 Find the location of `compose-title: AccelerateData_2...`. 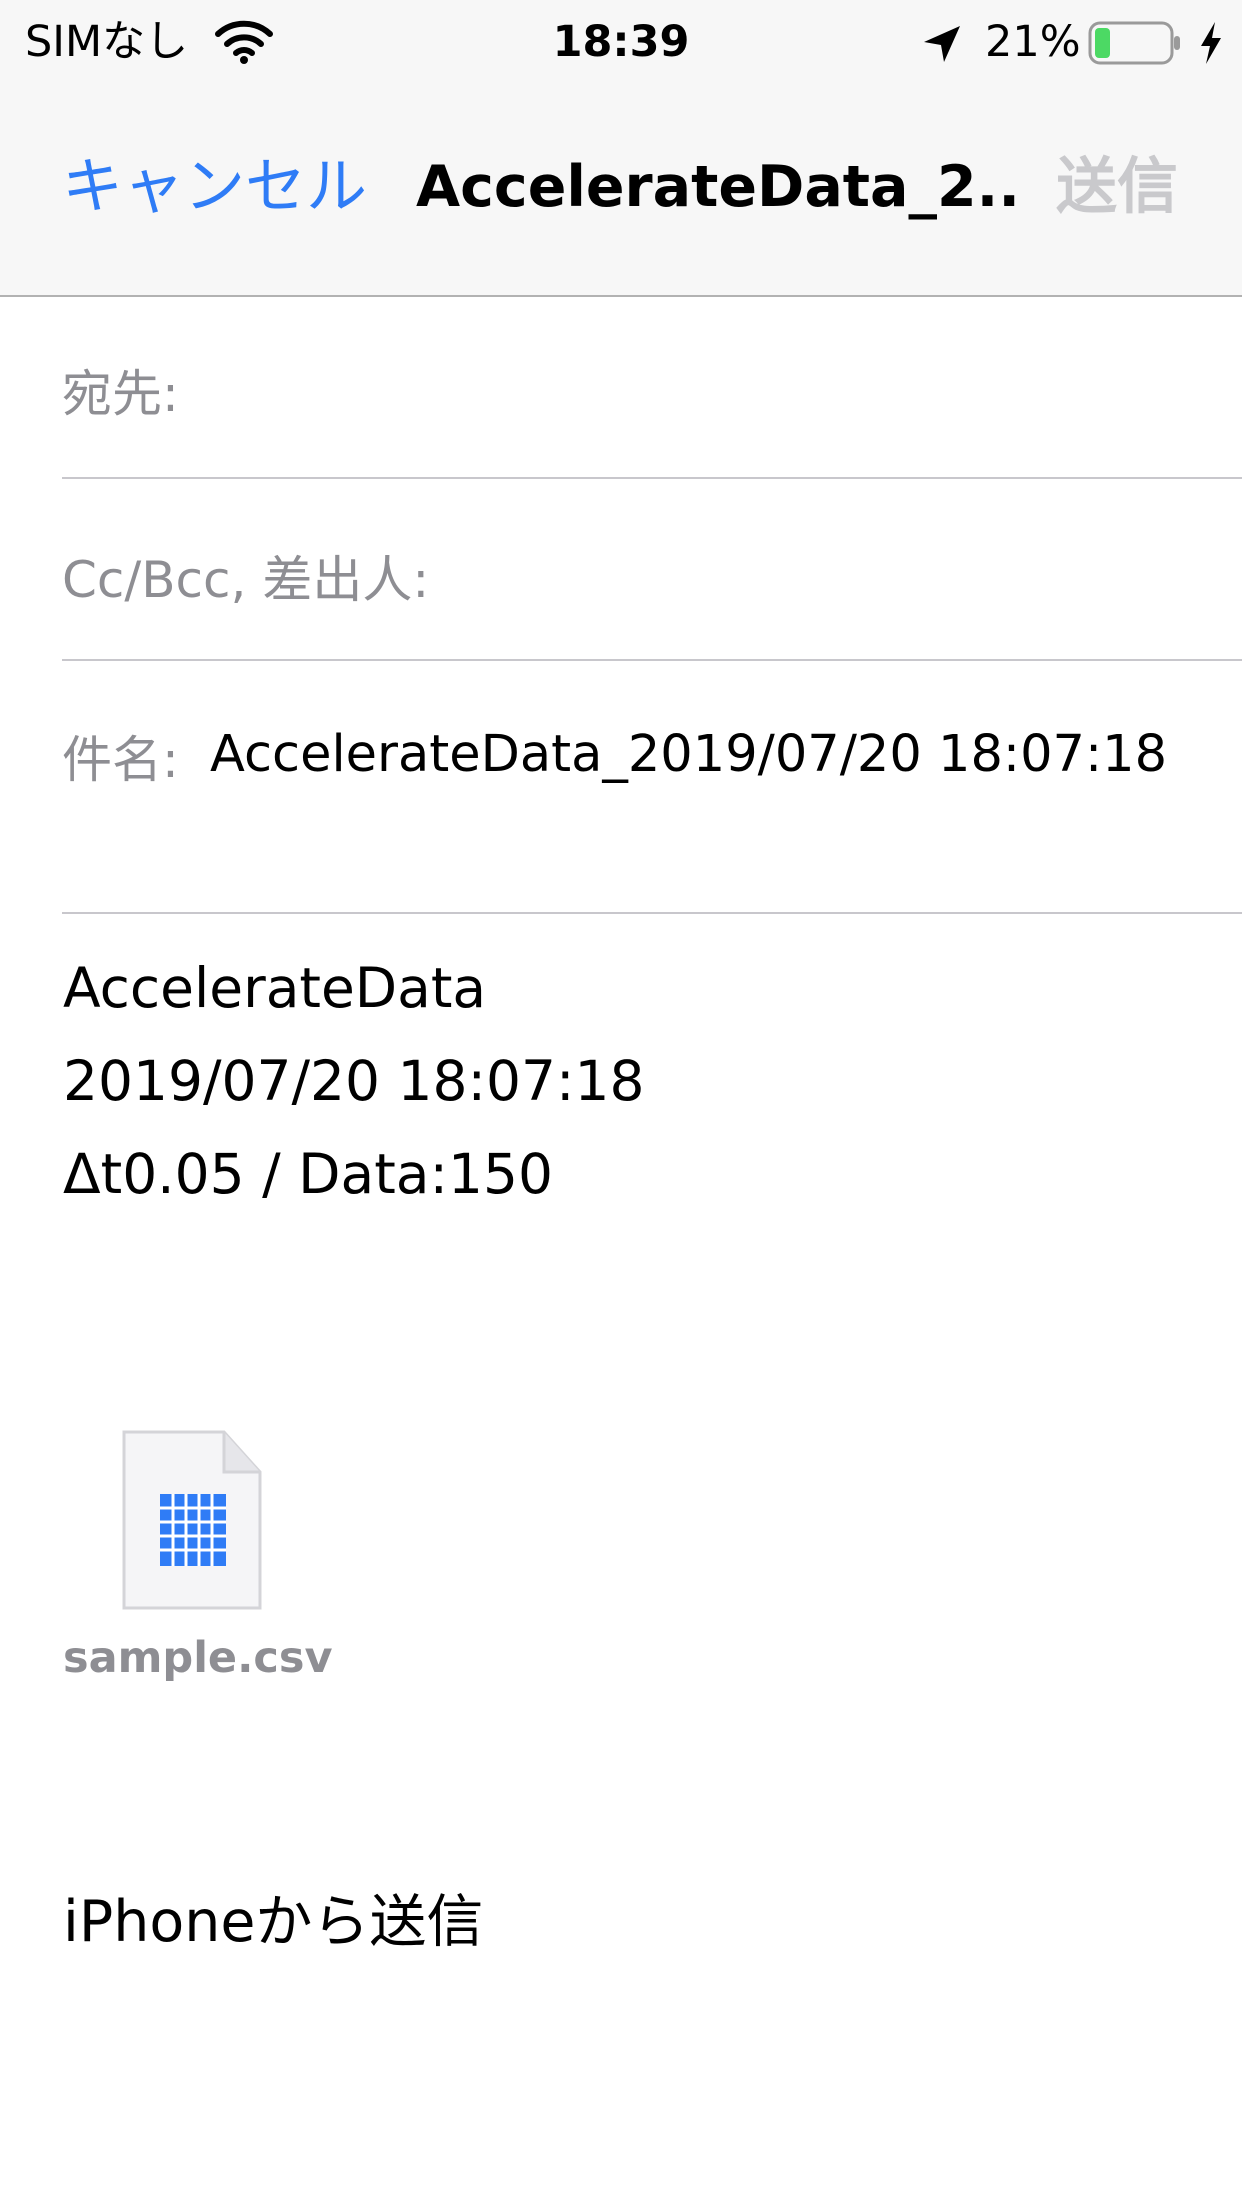

compose-title: AccelerateData_2... is located at coordinates (716, 187).